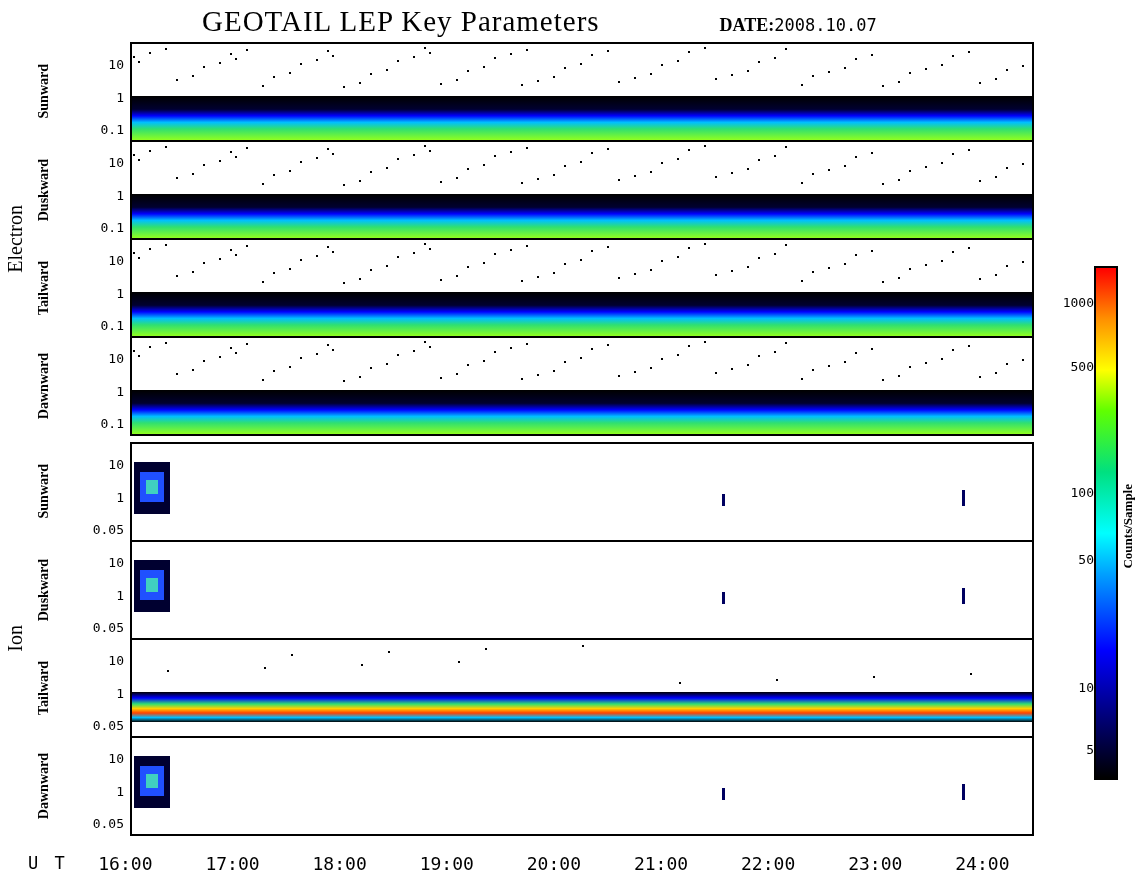 The width and height of the screenshot is (1142, 880). Describe the element at coordinates (747, 25) in the screenshot. I see `date-label: DATE:` at that location.